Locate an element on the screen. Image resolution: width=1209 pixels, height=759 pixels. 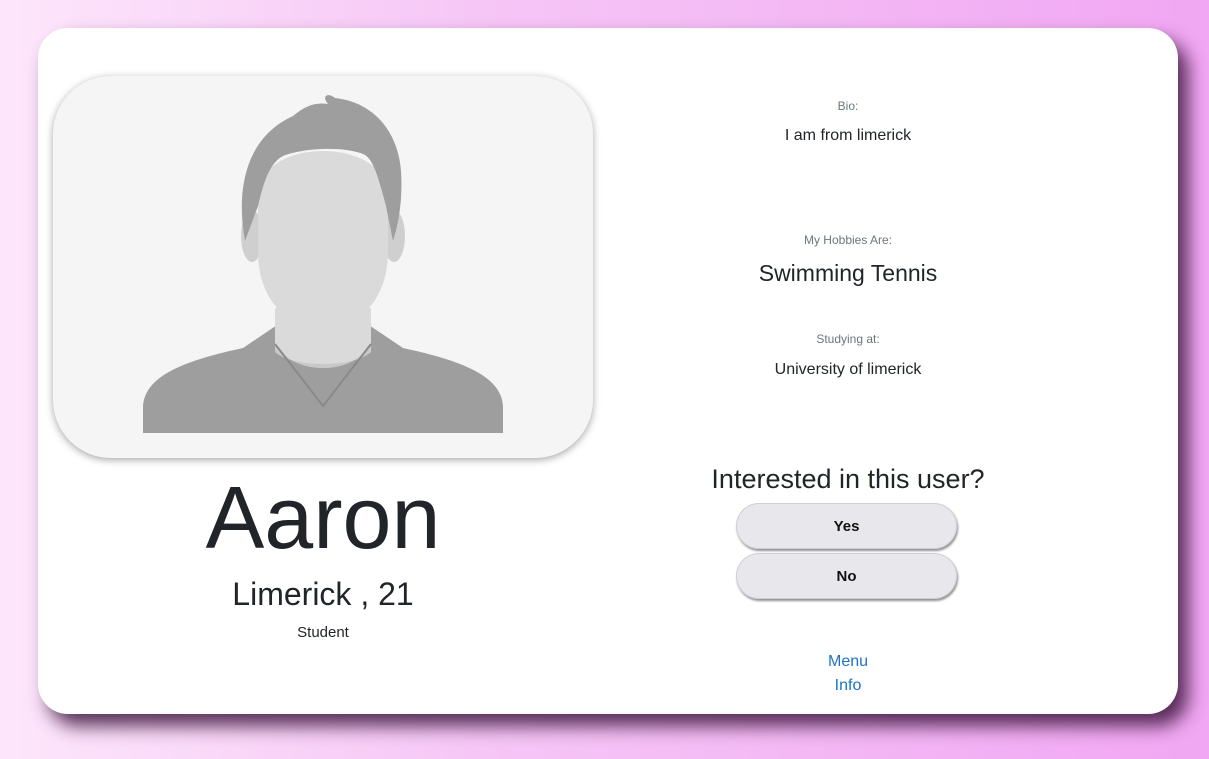
no-button: No is located at coordinates (846, 576).